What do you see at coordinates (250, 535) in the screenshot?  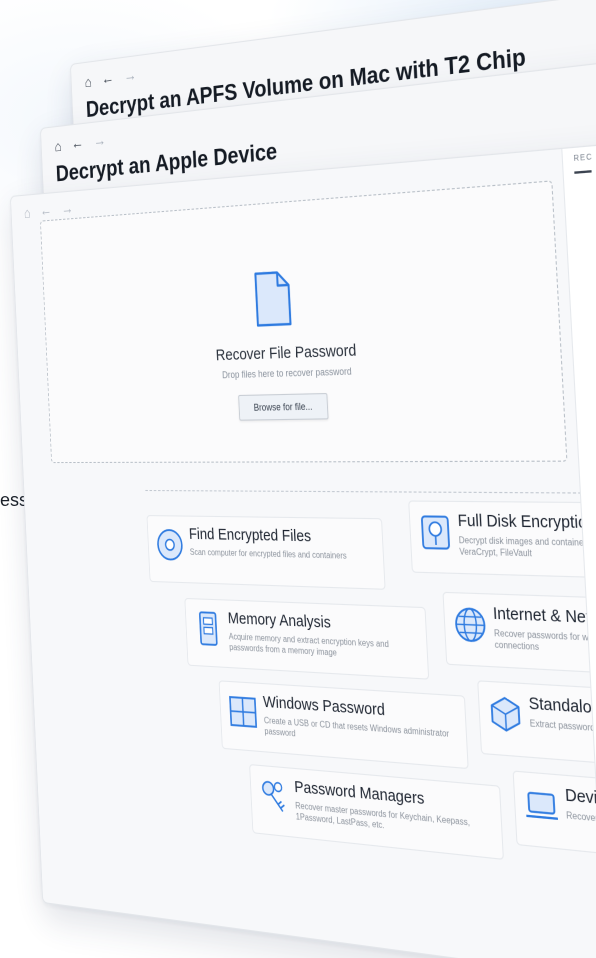 I see `tile-title: Find Encrypted Files` at bounding box center [250, 535].